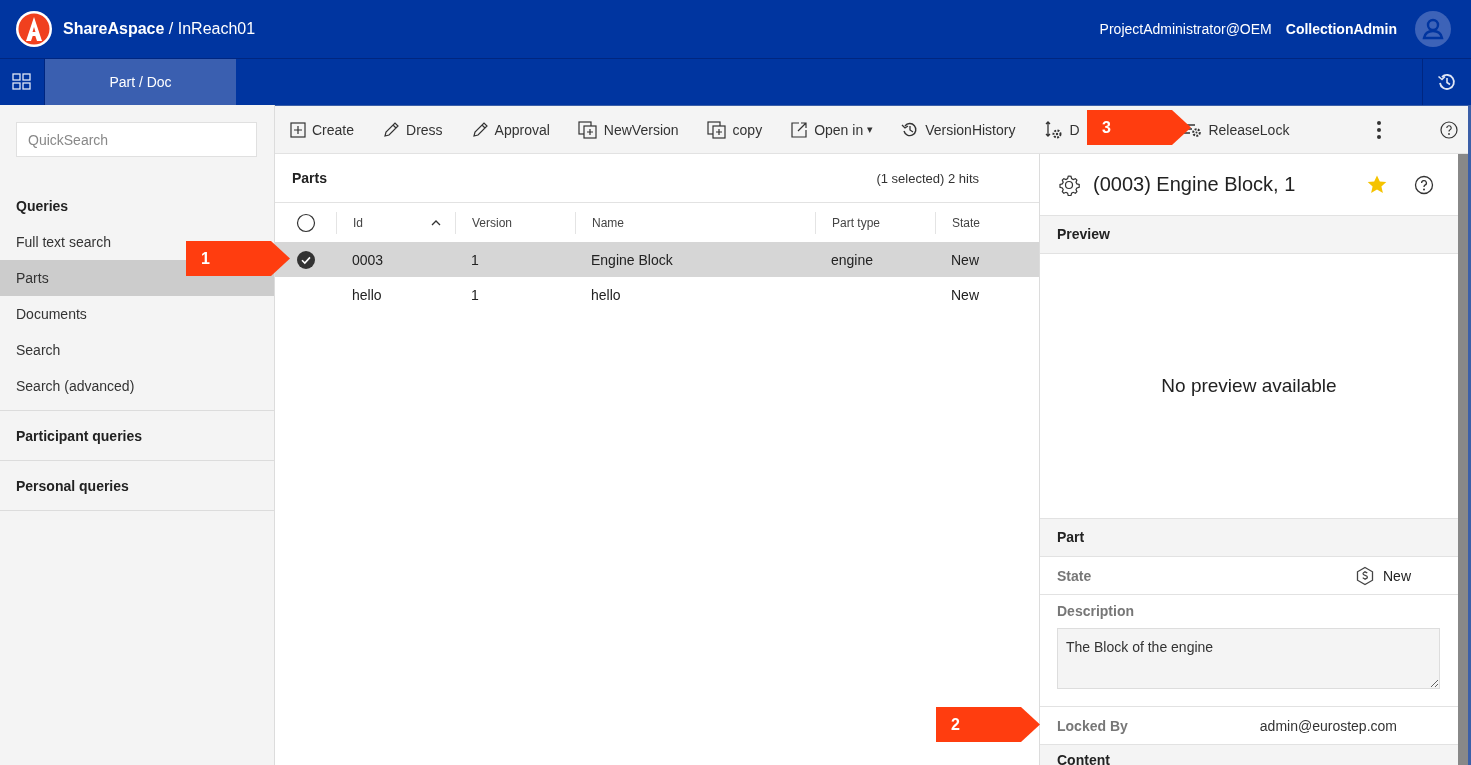 This screenshot has height=765, width=1471. What do you see at coordinates (1328, 725) in the screenshot?
I see `field-value: admin@eurostep.com` at bounding box center [1328, 725].